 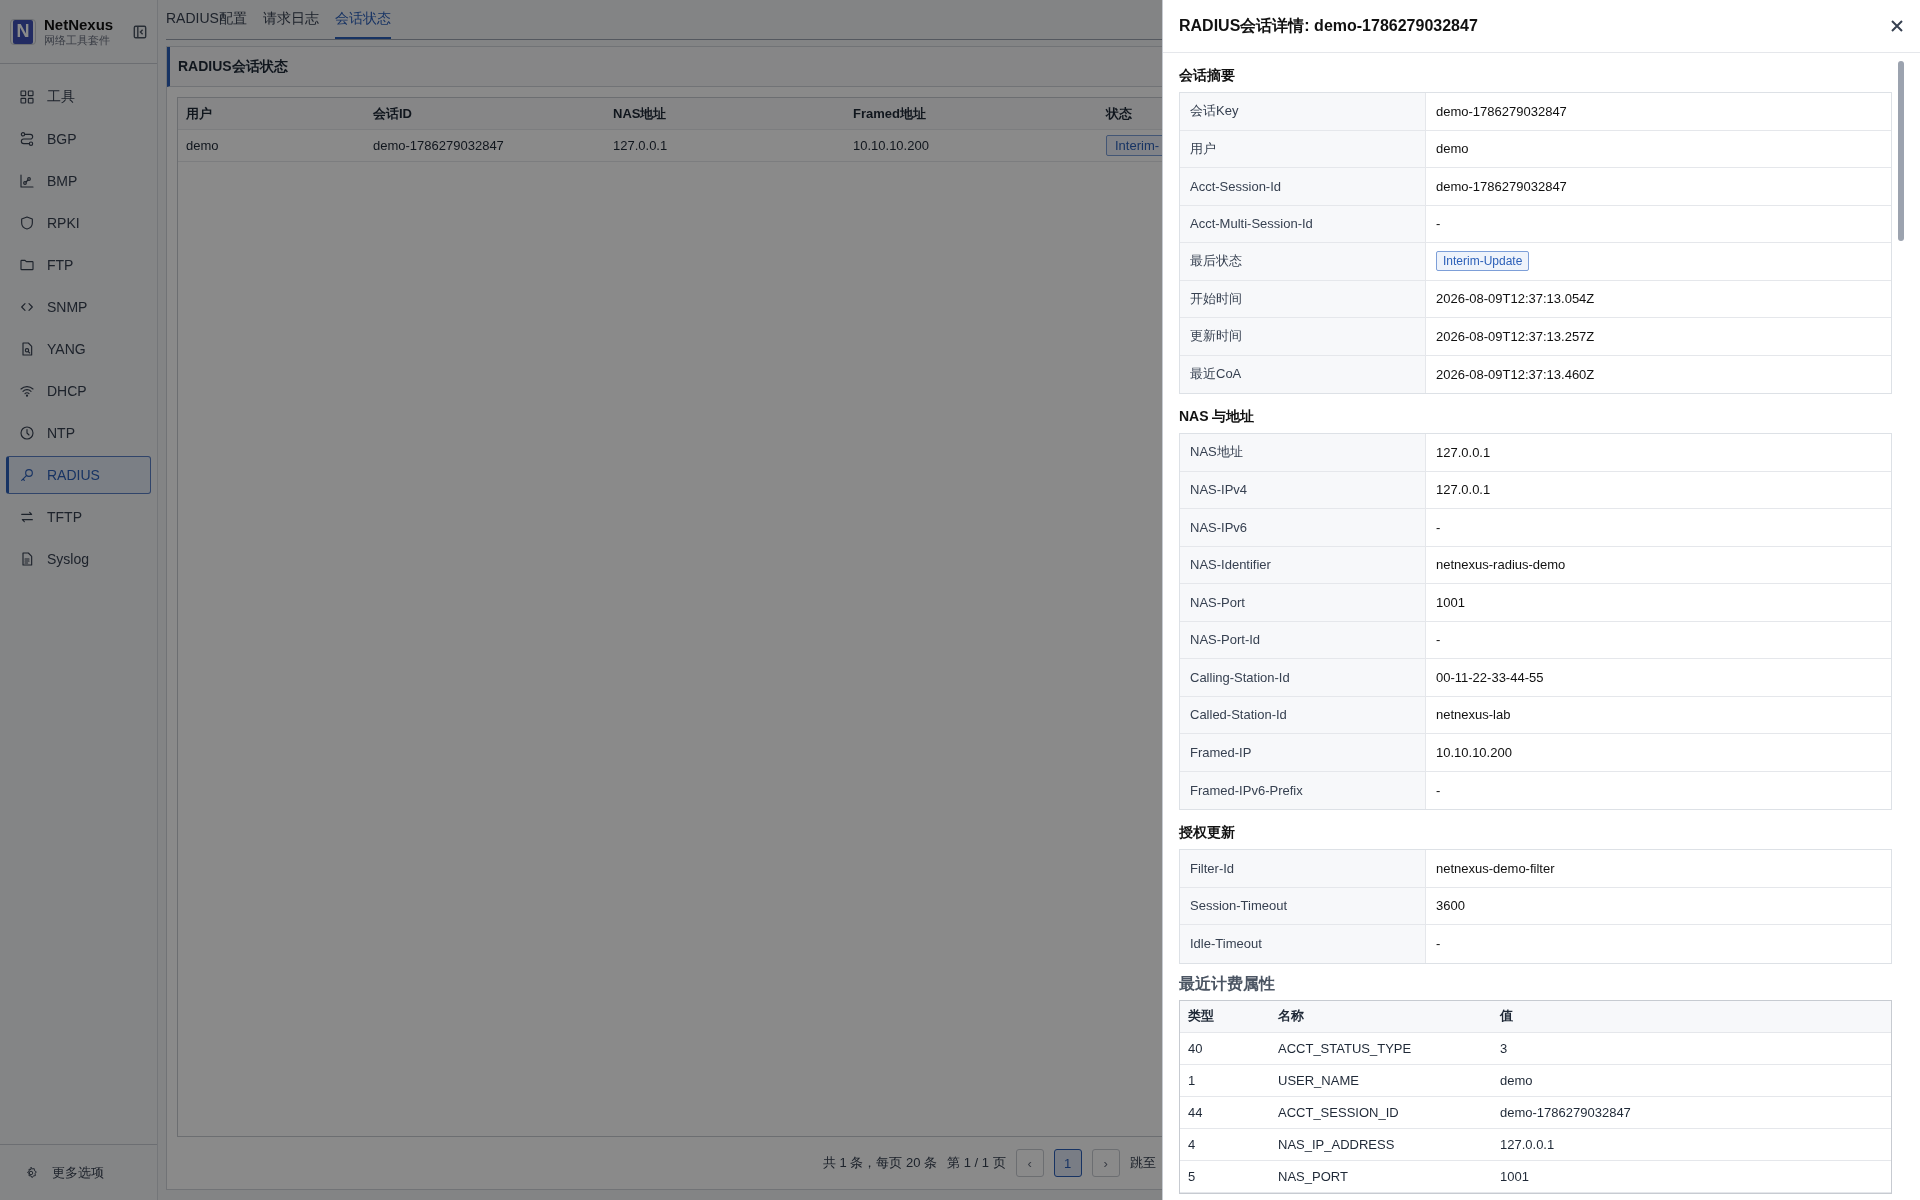 What do you see at coordinates (1515, 299) in the screenshot?
I see `field-value: 2026-08-09T12:37:13.054Z` at bounding box center [1515, 299].